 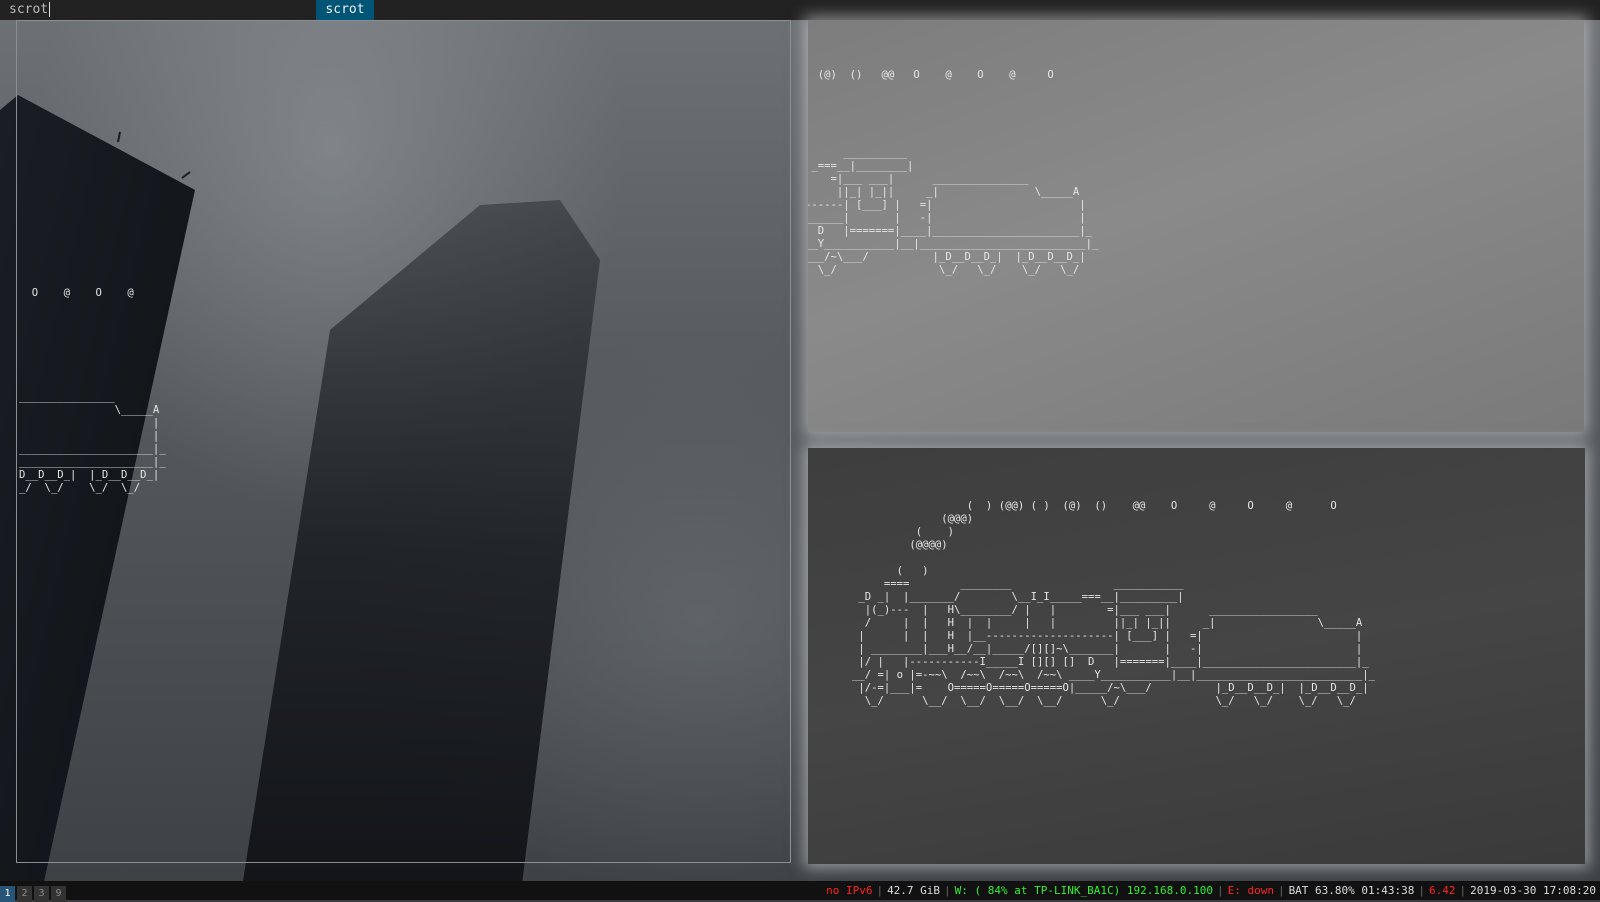 I want to click on workspace-list: 1239, so click(x=34, y=892).